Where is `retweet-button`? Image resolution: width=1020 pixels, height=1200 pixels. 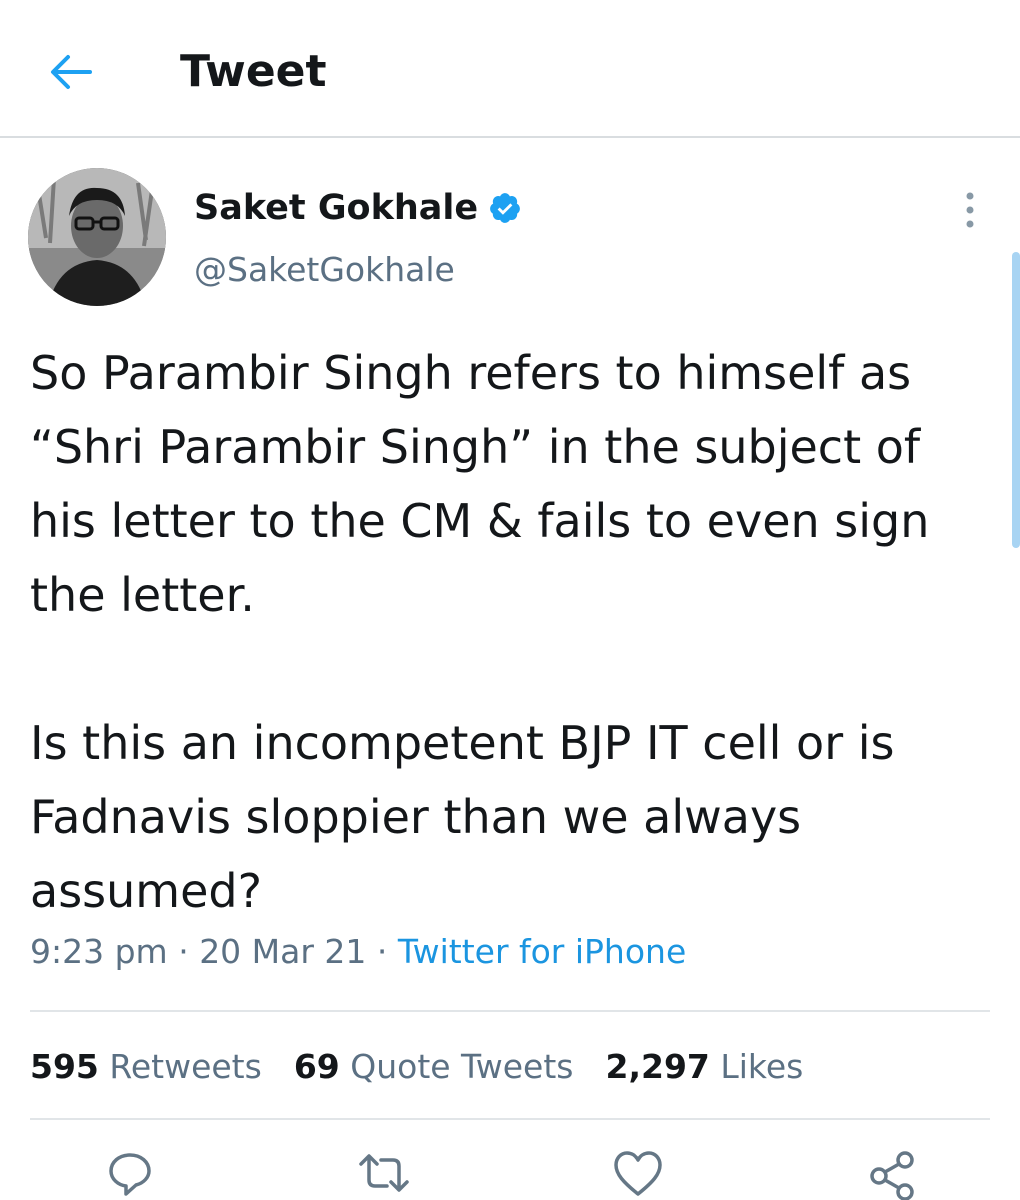 retweet-button is located at coordinates (384, 1175).